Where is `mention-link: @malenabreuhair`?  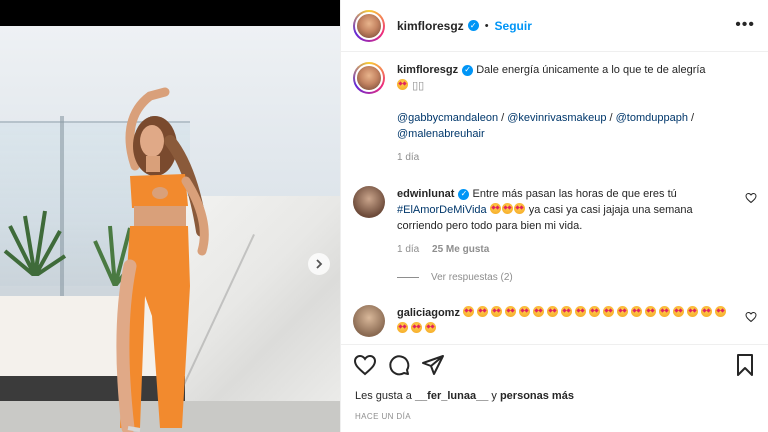
mention-link: @malenabreuhair is located at coordinates (441, 134).